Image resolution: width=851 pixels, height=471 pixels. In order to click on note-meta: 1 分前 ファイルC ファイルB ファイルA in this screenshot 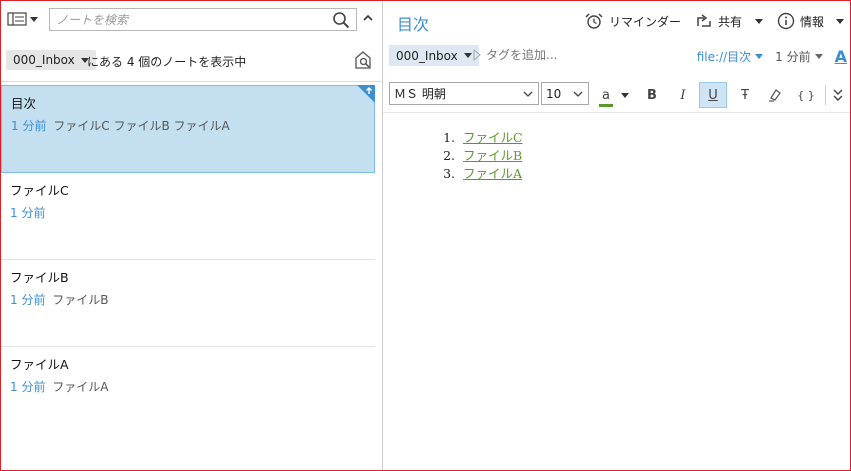, I will do `click(120, 125)`.